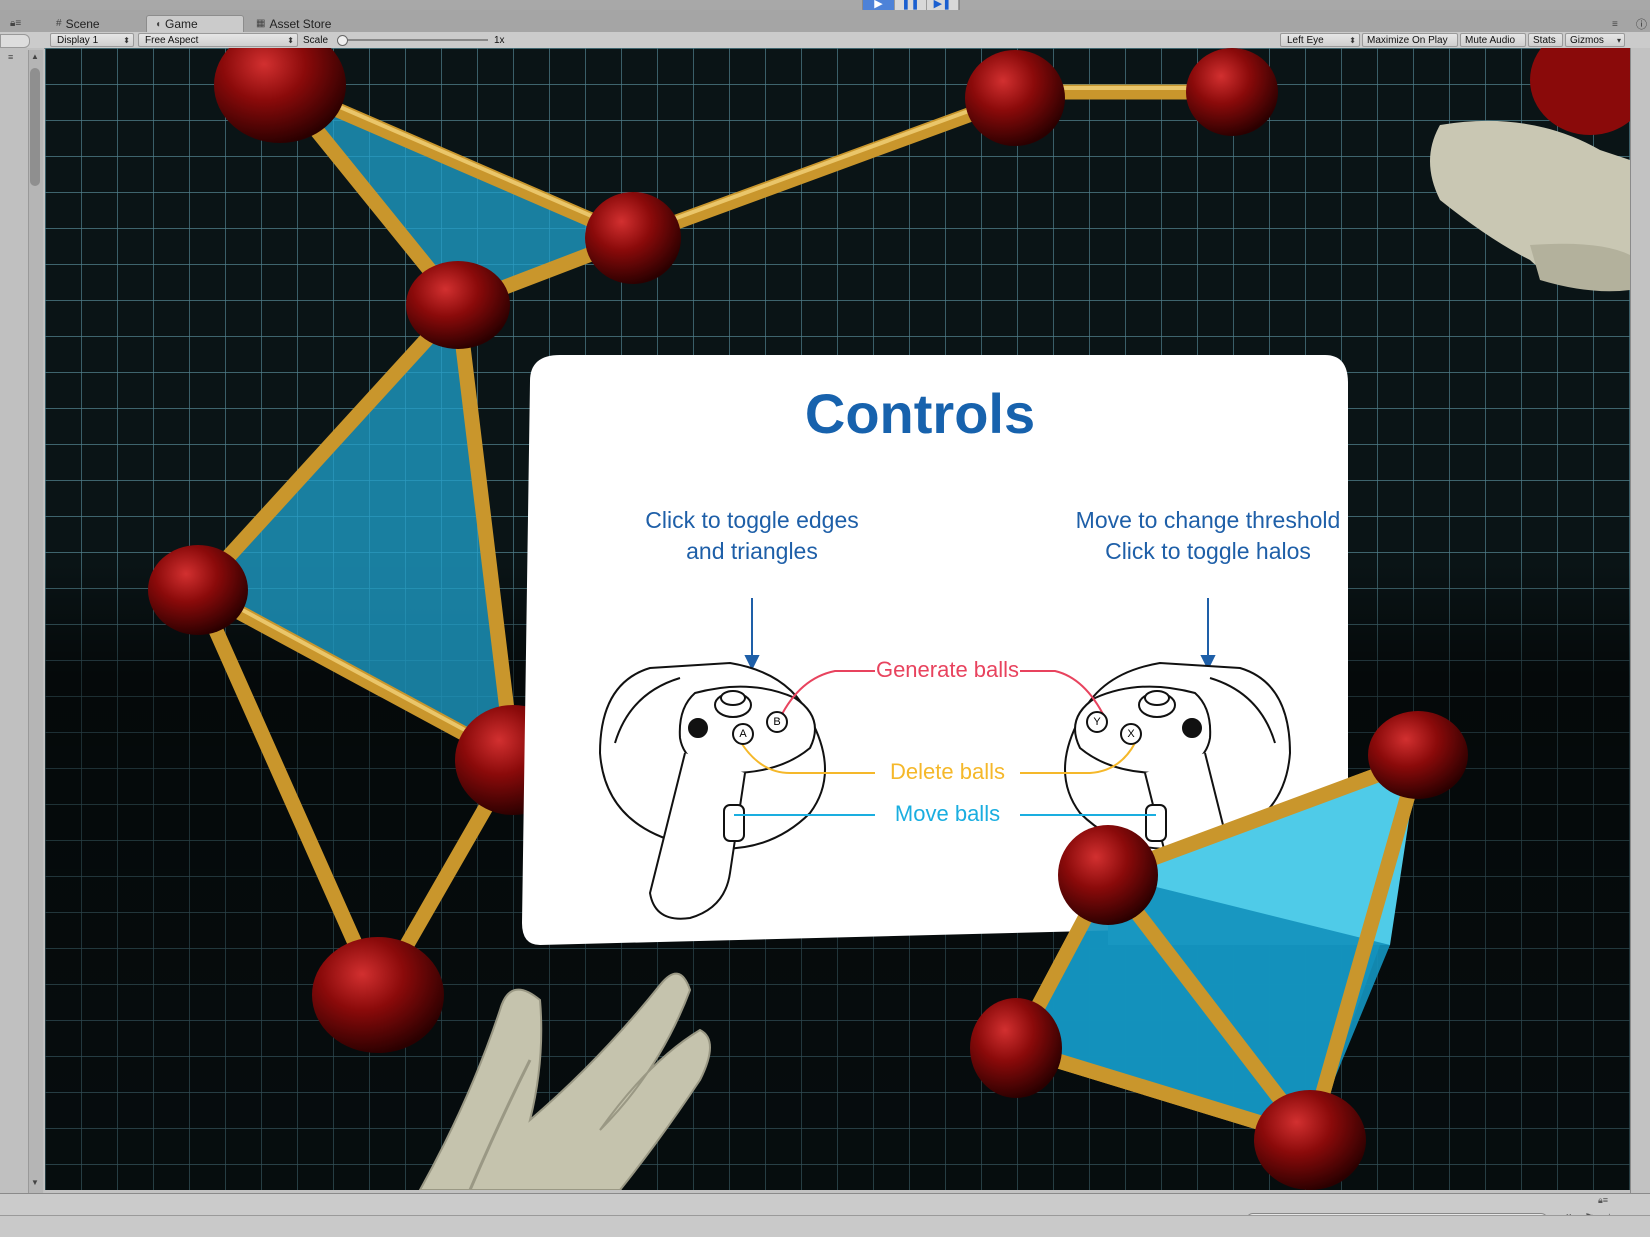  What do you see at coordinates (218, 40) in the screenshot?
I see `aspect-dropdown: Free Aspect ⬍` at bounding box center [218, 40].